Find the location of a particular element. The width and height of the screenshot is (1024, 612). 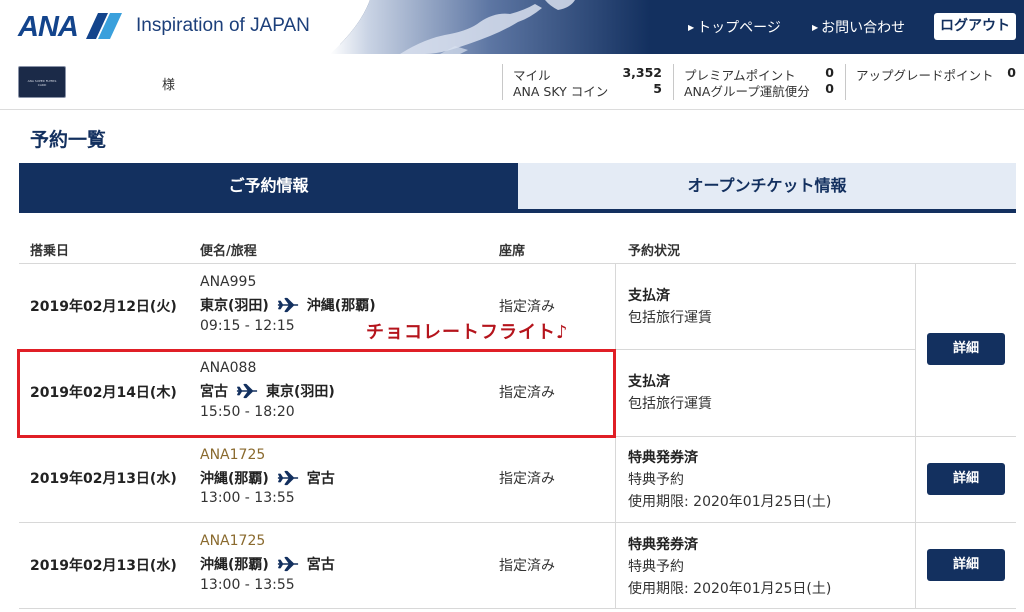

reservation-tabs: ご予約情報 オープンチケット情報 is located at coordinates (517, 188).